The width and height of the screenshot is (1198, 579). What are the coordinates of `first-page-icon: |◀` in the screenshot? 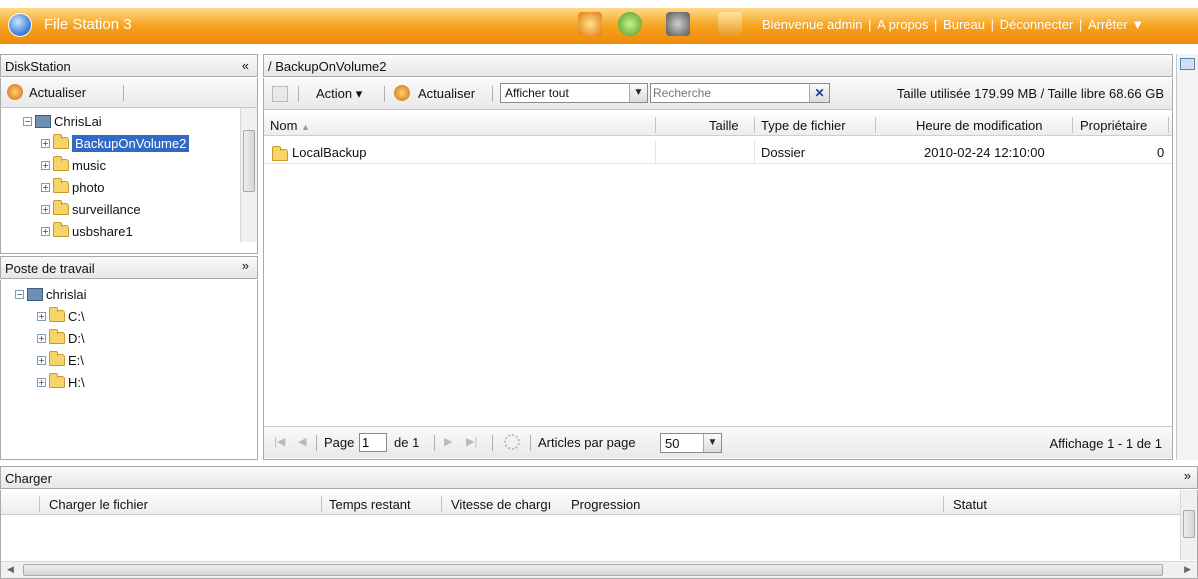 It's located at (279, 441).